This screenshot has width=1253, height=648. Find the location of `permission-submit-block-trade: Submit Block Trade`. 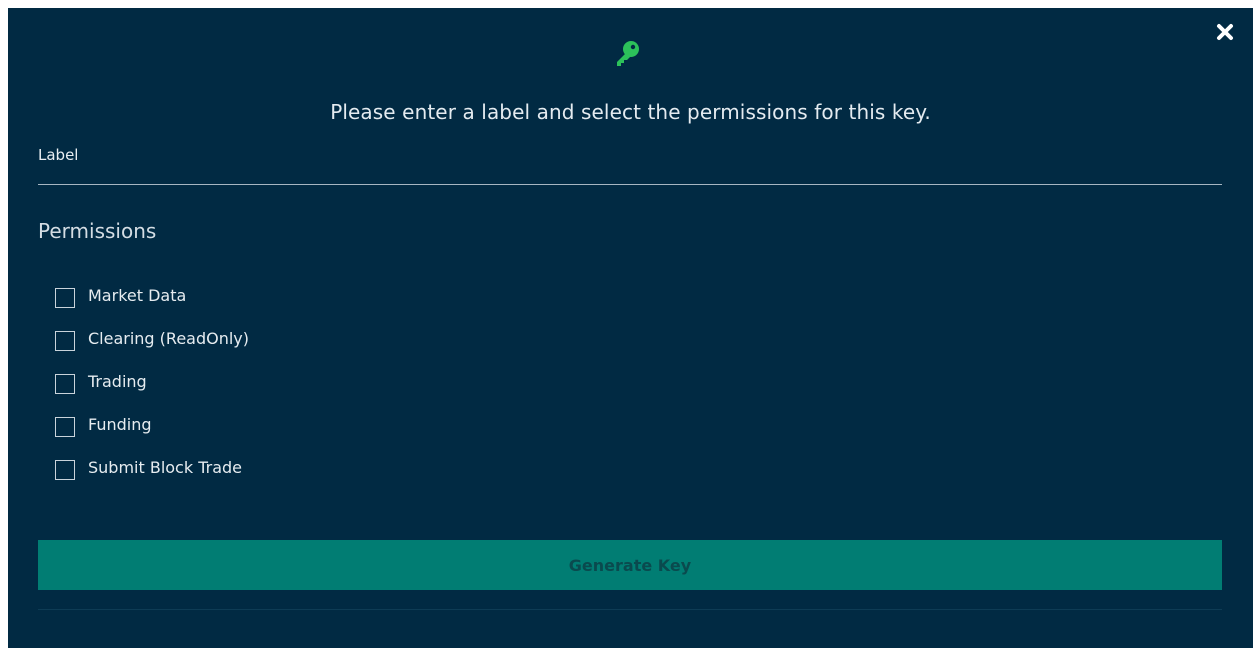

permission-submit-block-trade: Submit Block Trade is located at coordinates (152, 478).